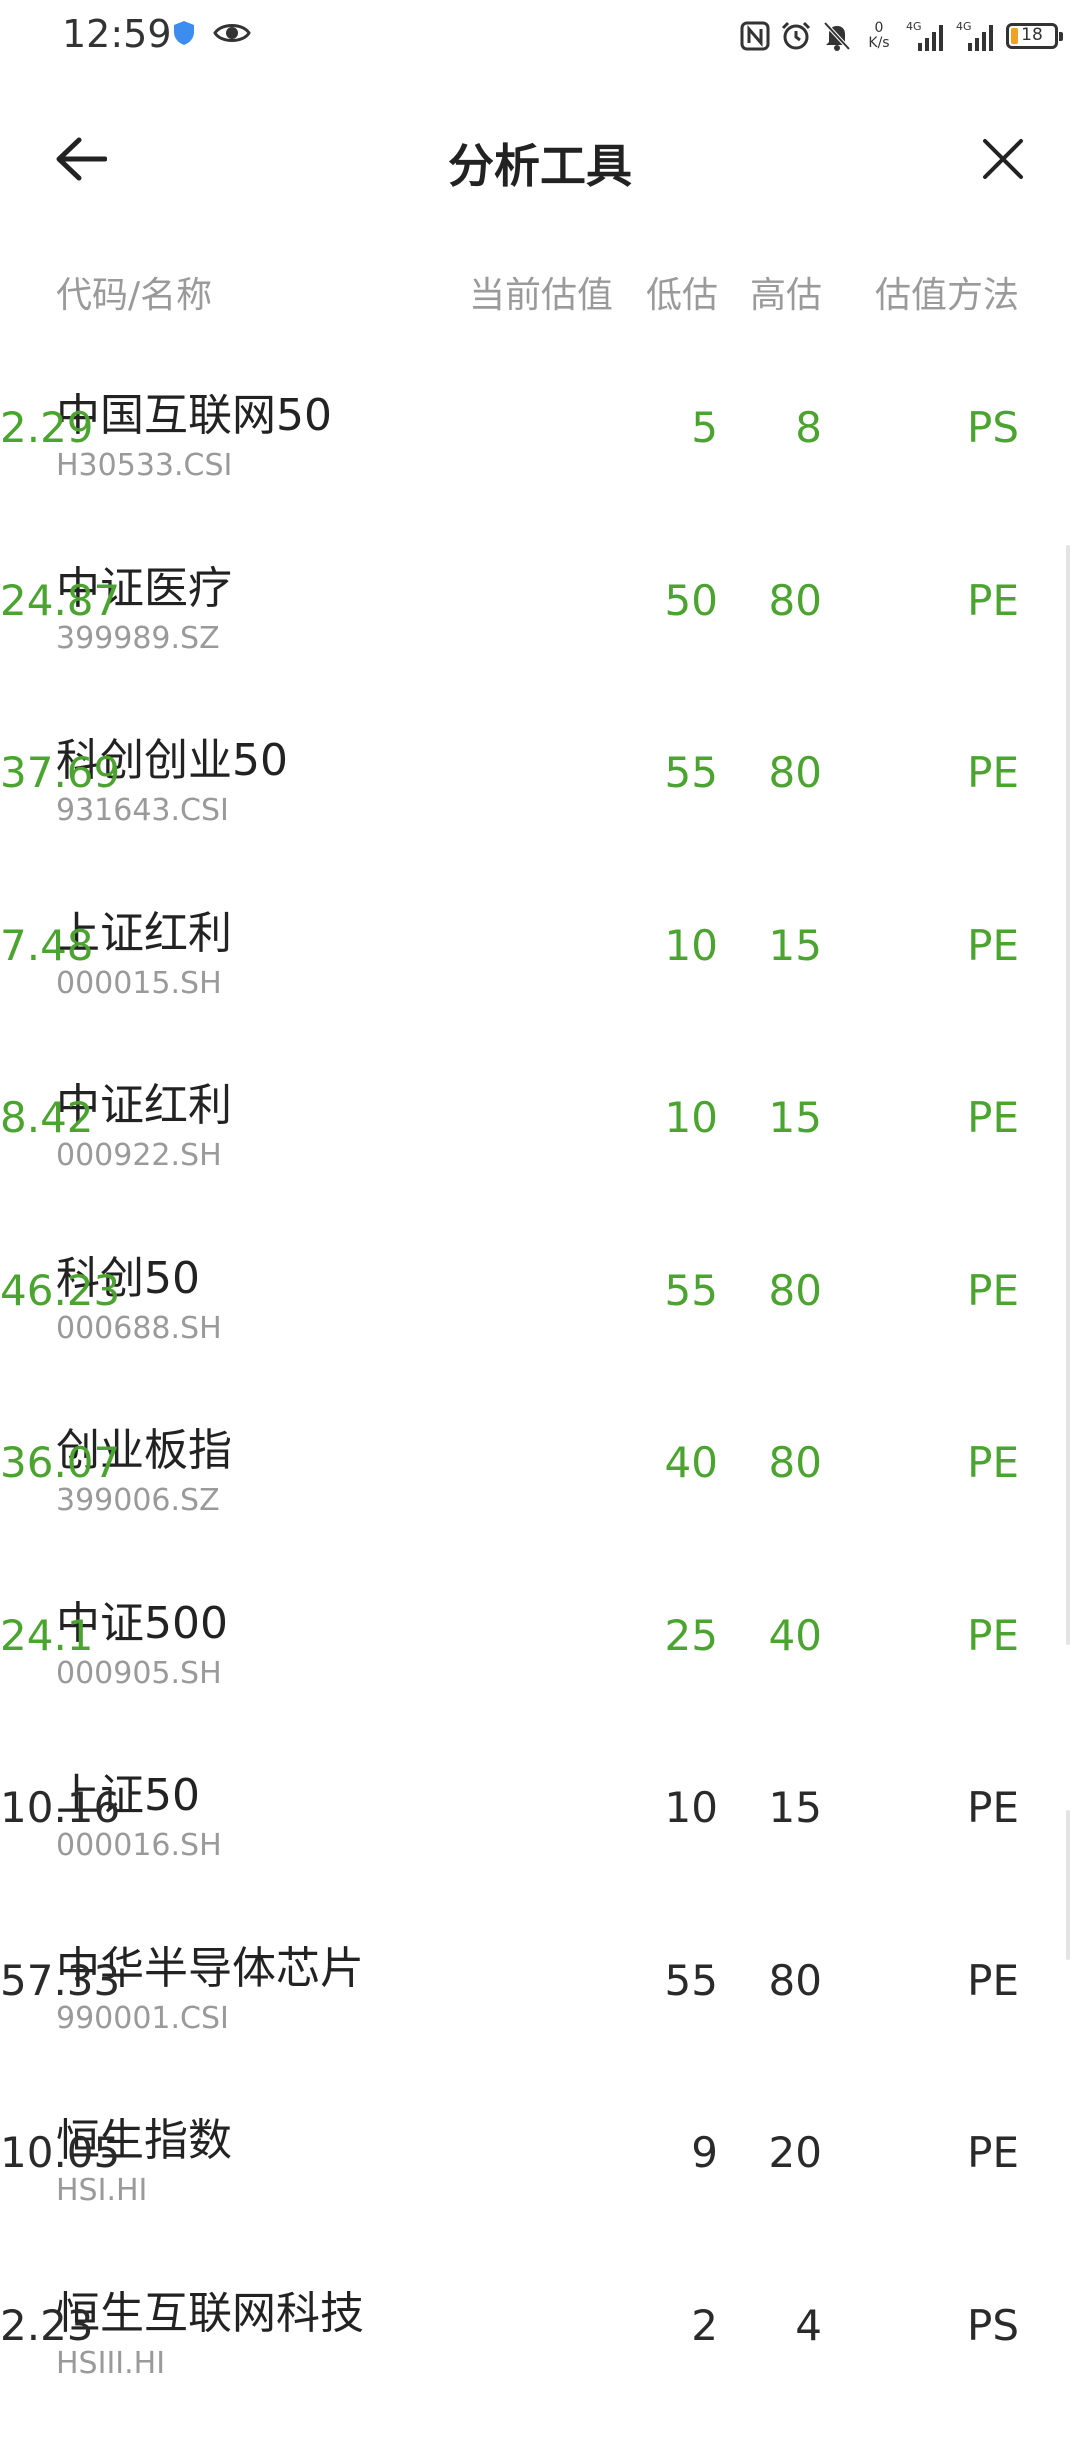 This screenshot has height=2445, width=1080. What do you see at coordinates (796, 35) in the screenshot?
I see `alarm-icon` at bounding box center [796, 35].